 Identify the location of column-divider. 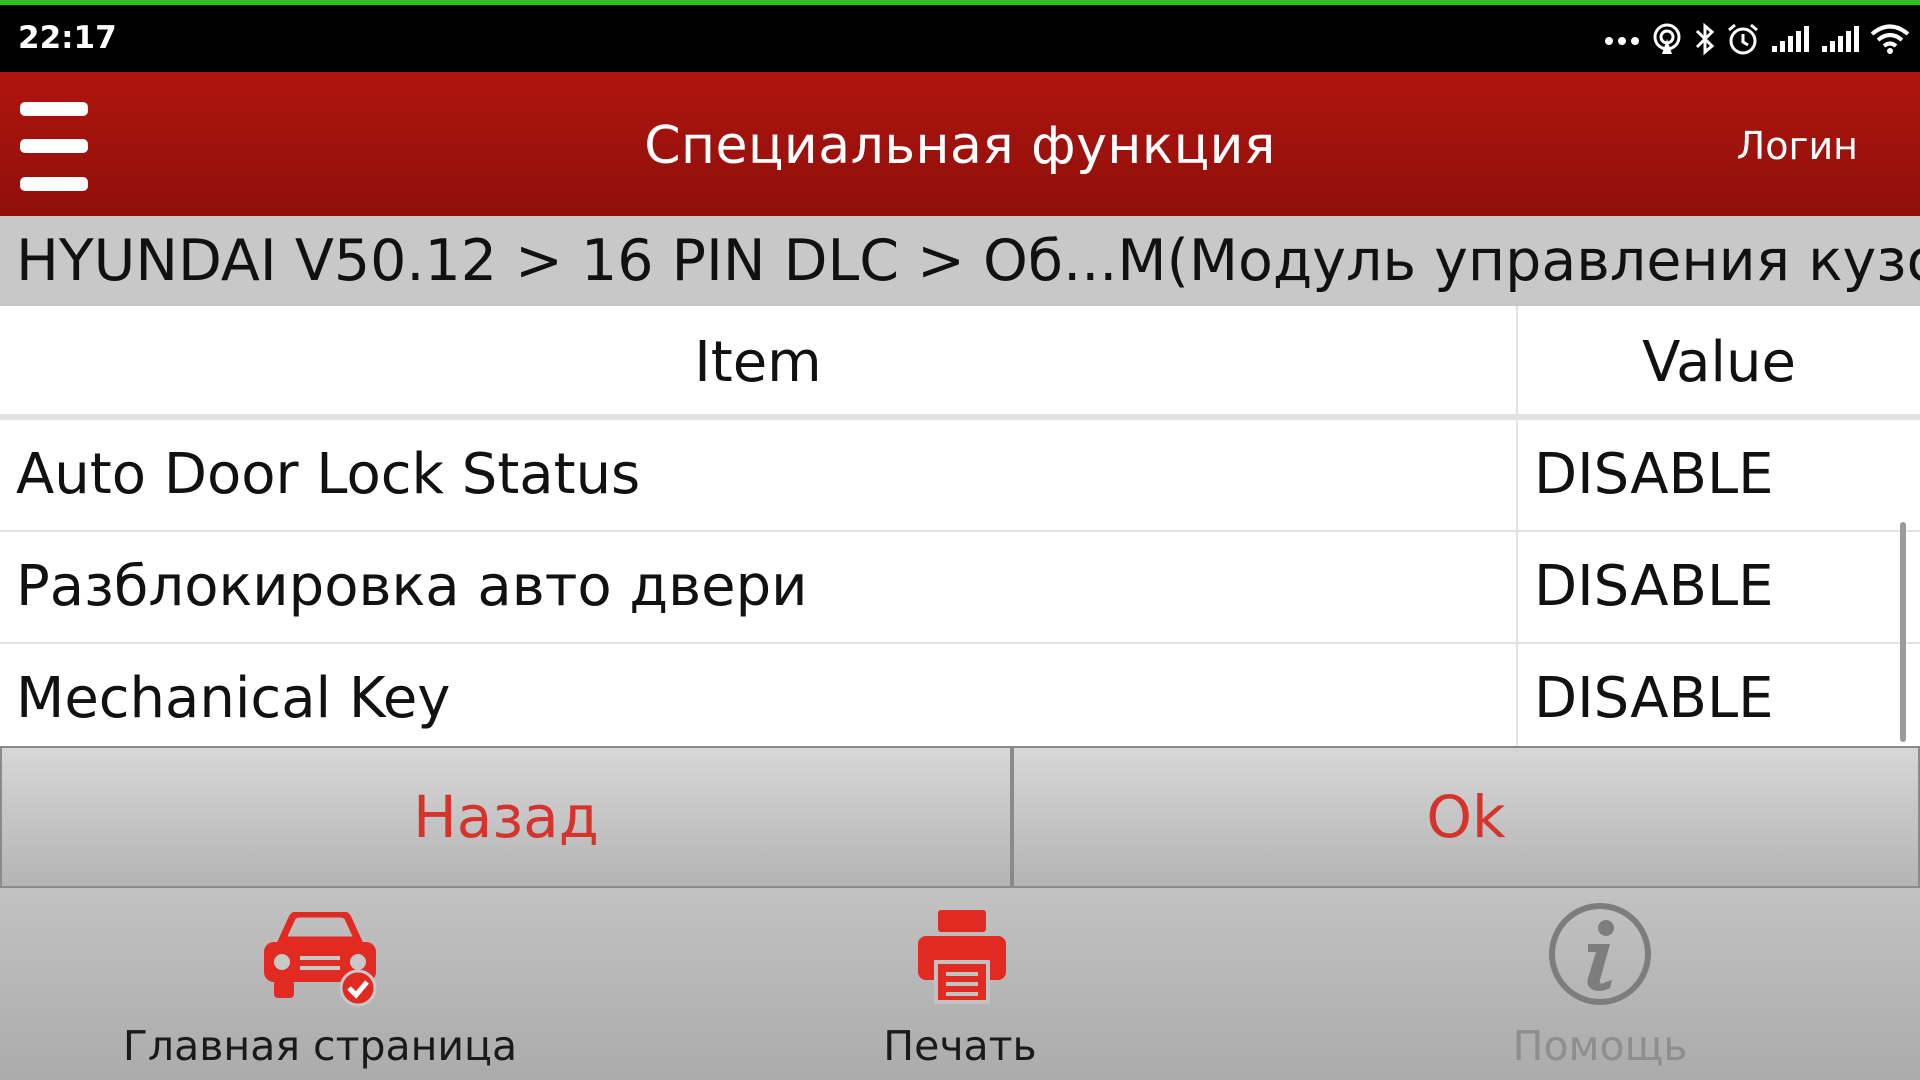
(1517, 526).